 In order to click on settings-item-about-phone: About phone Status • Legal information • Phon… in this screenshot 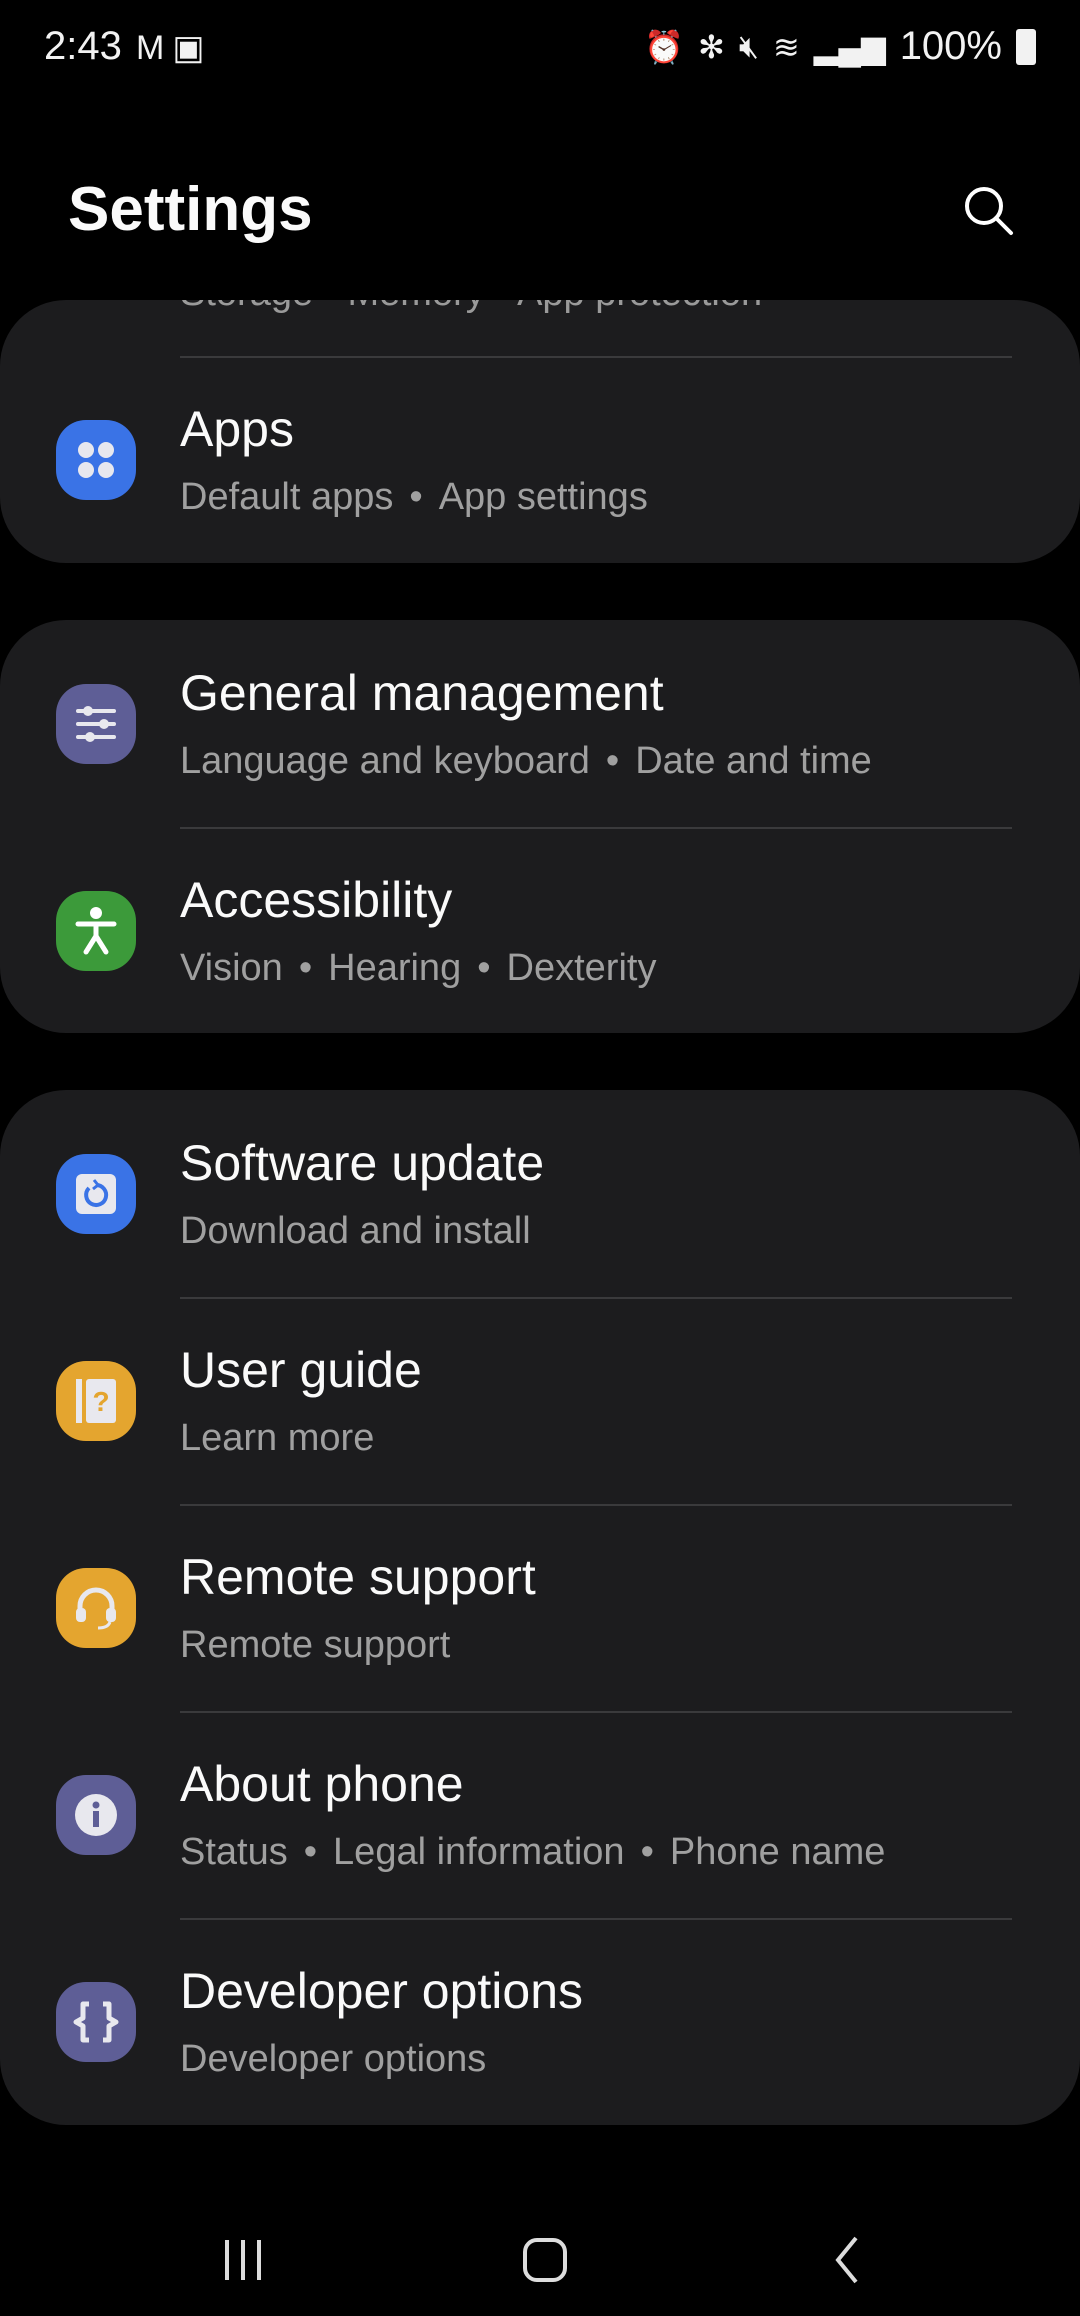, I will do `click(540, 1814)`.